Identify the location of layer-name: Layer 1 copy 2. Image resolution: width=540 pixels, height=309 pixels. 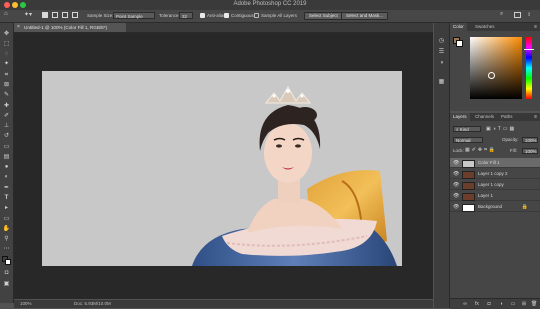
(493, 174).